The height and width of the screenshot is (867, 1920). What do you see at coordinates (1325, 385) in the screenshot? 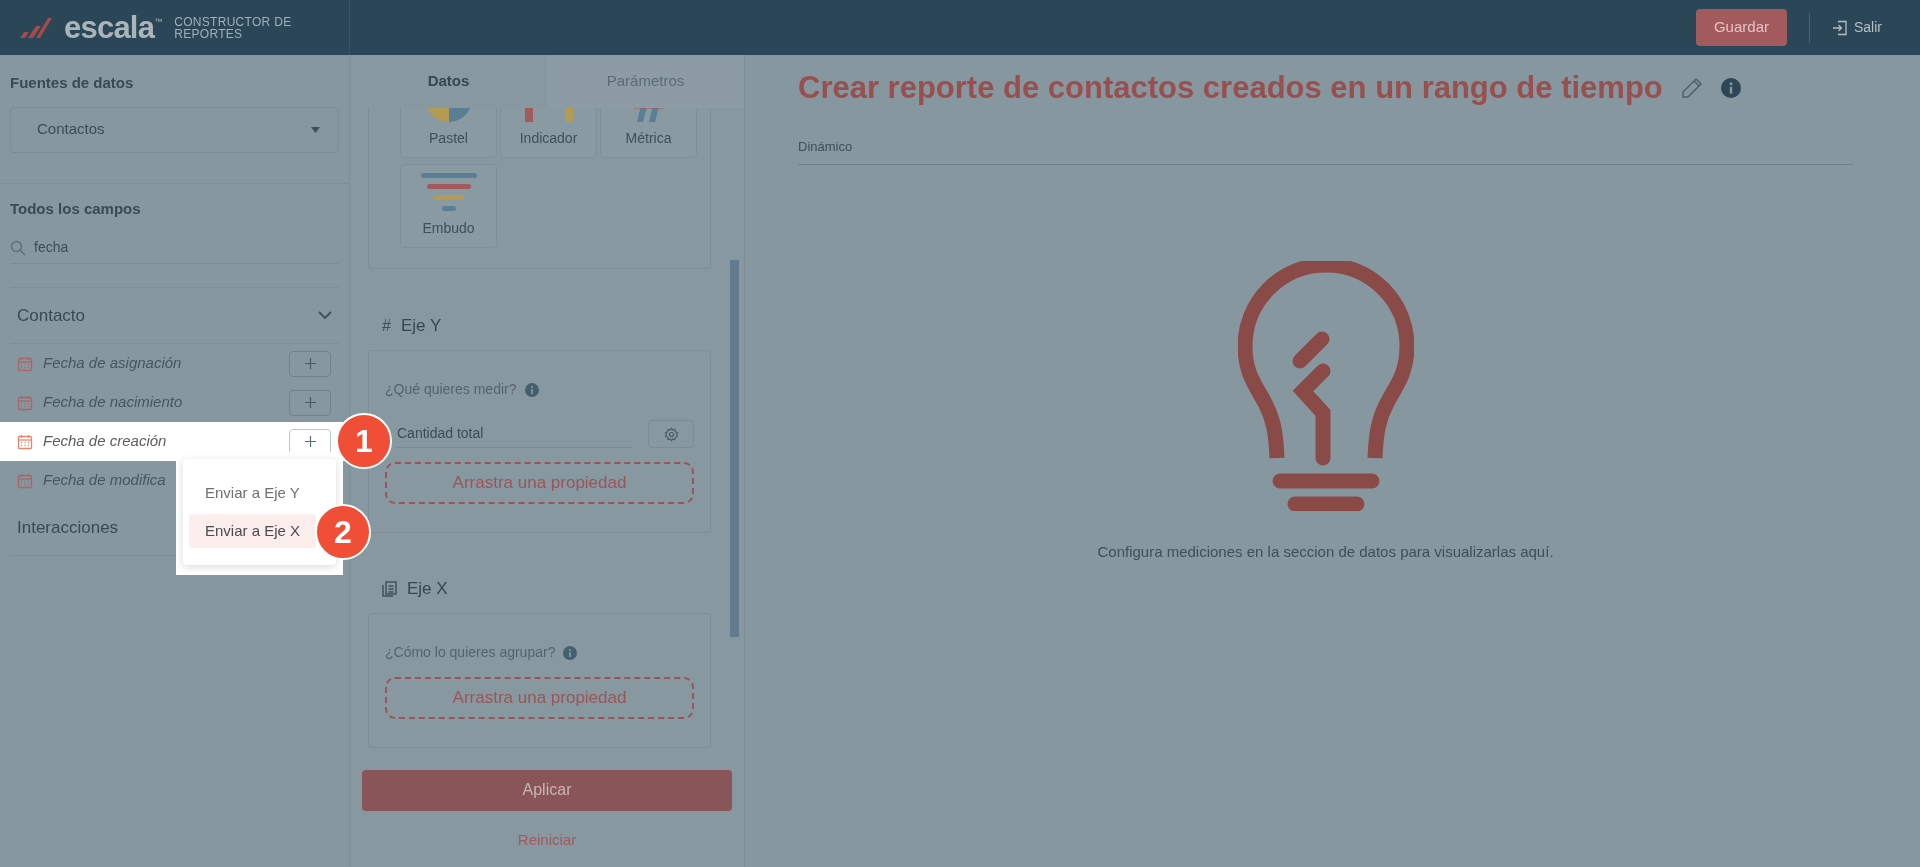
I see `lightbulb-icon` at bounding box center [1325, 385].